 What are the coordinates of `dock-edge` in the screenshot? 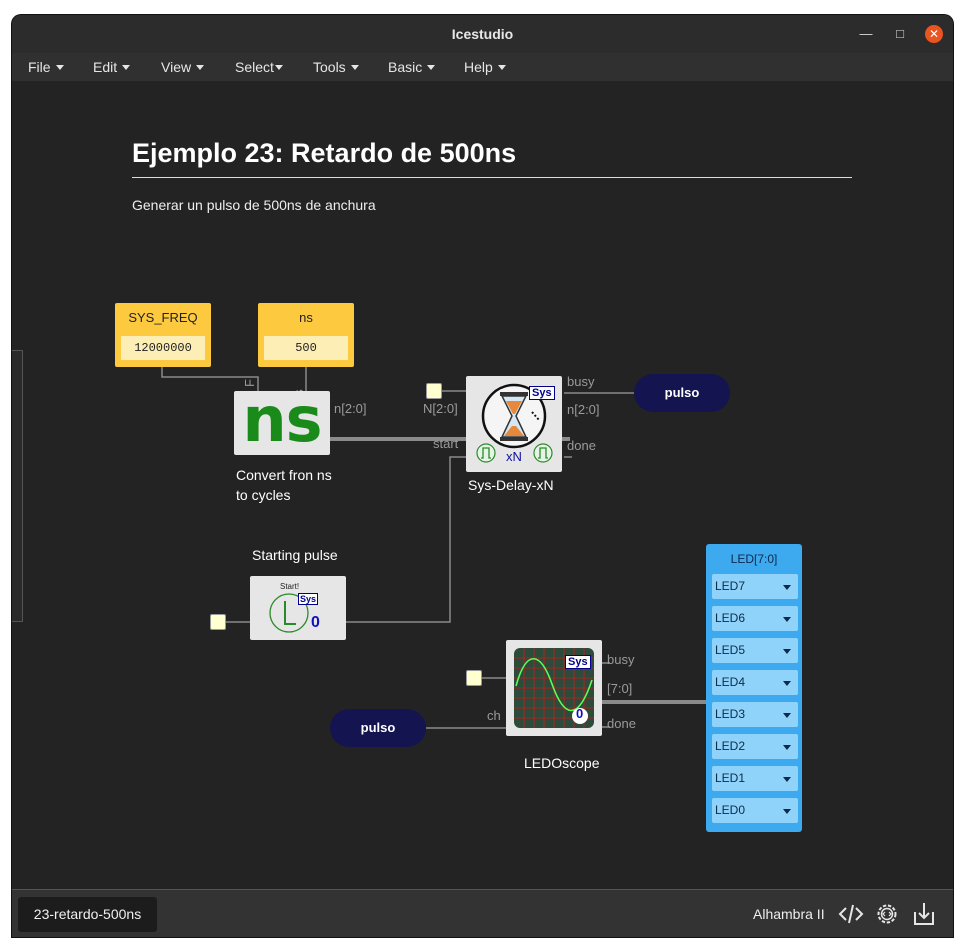 It's located at (17, 486).